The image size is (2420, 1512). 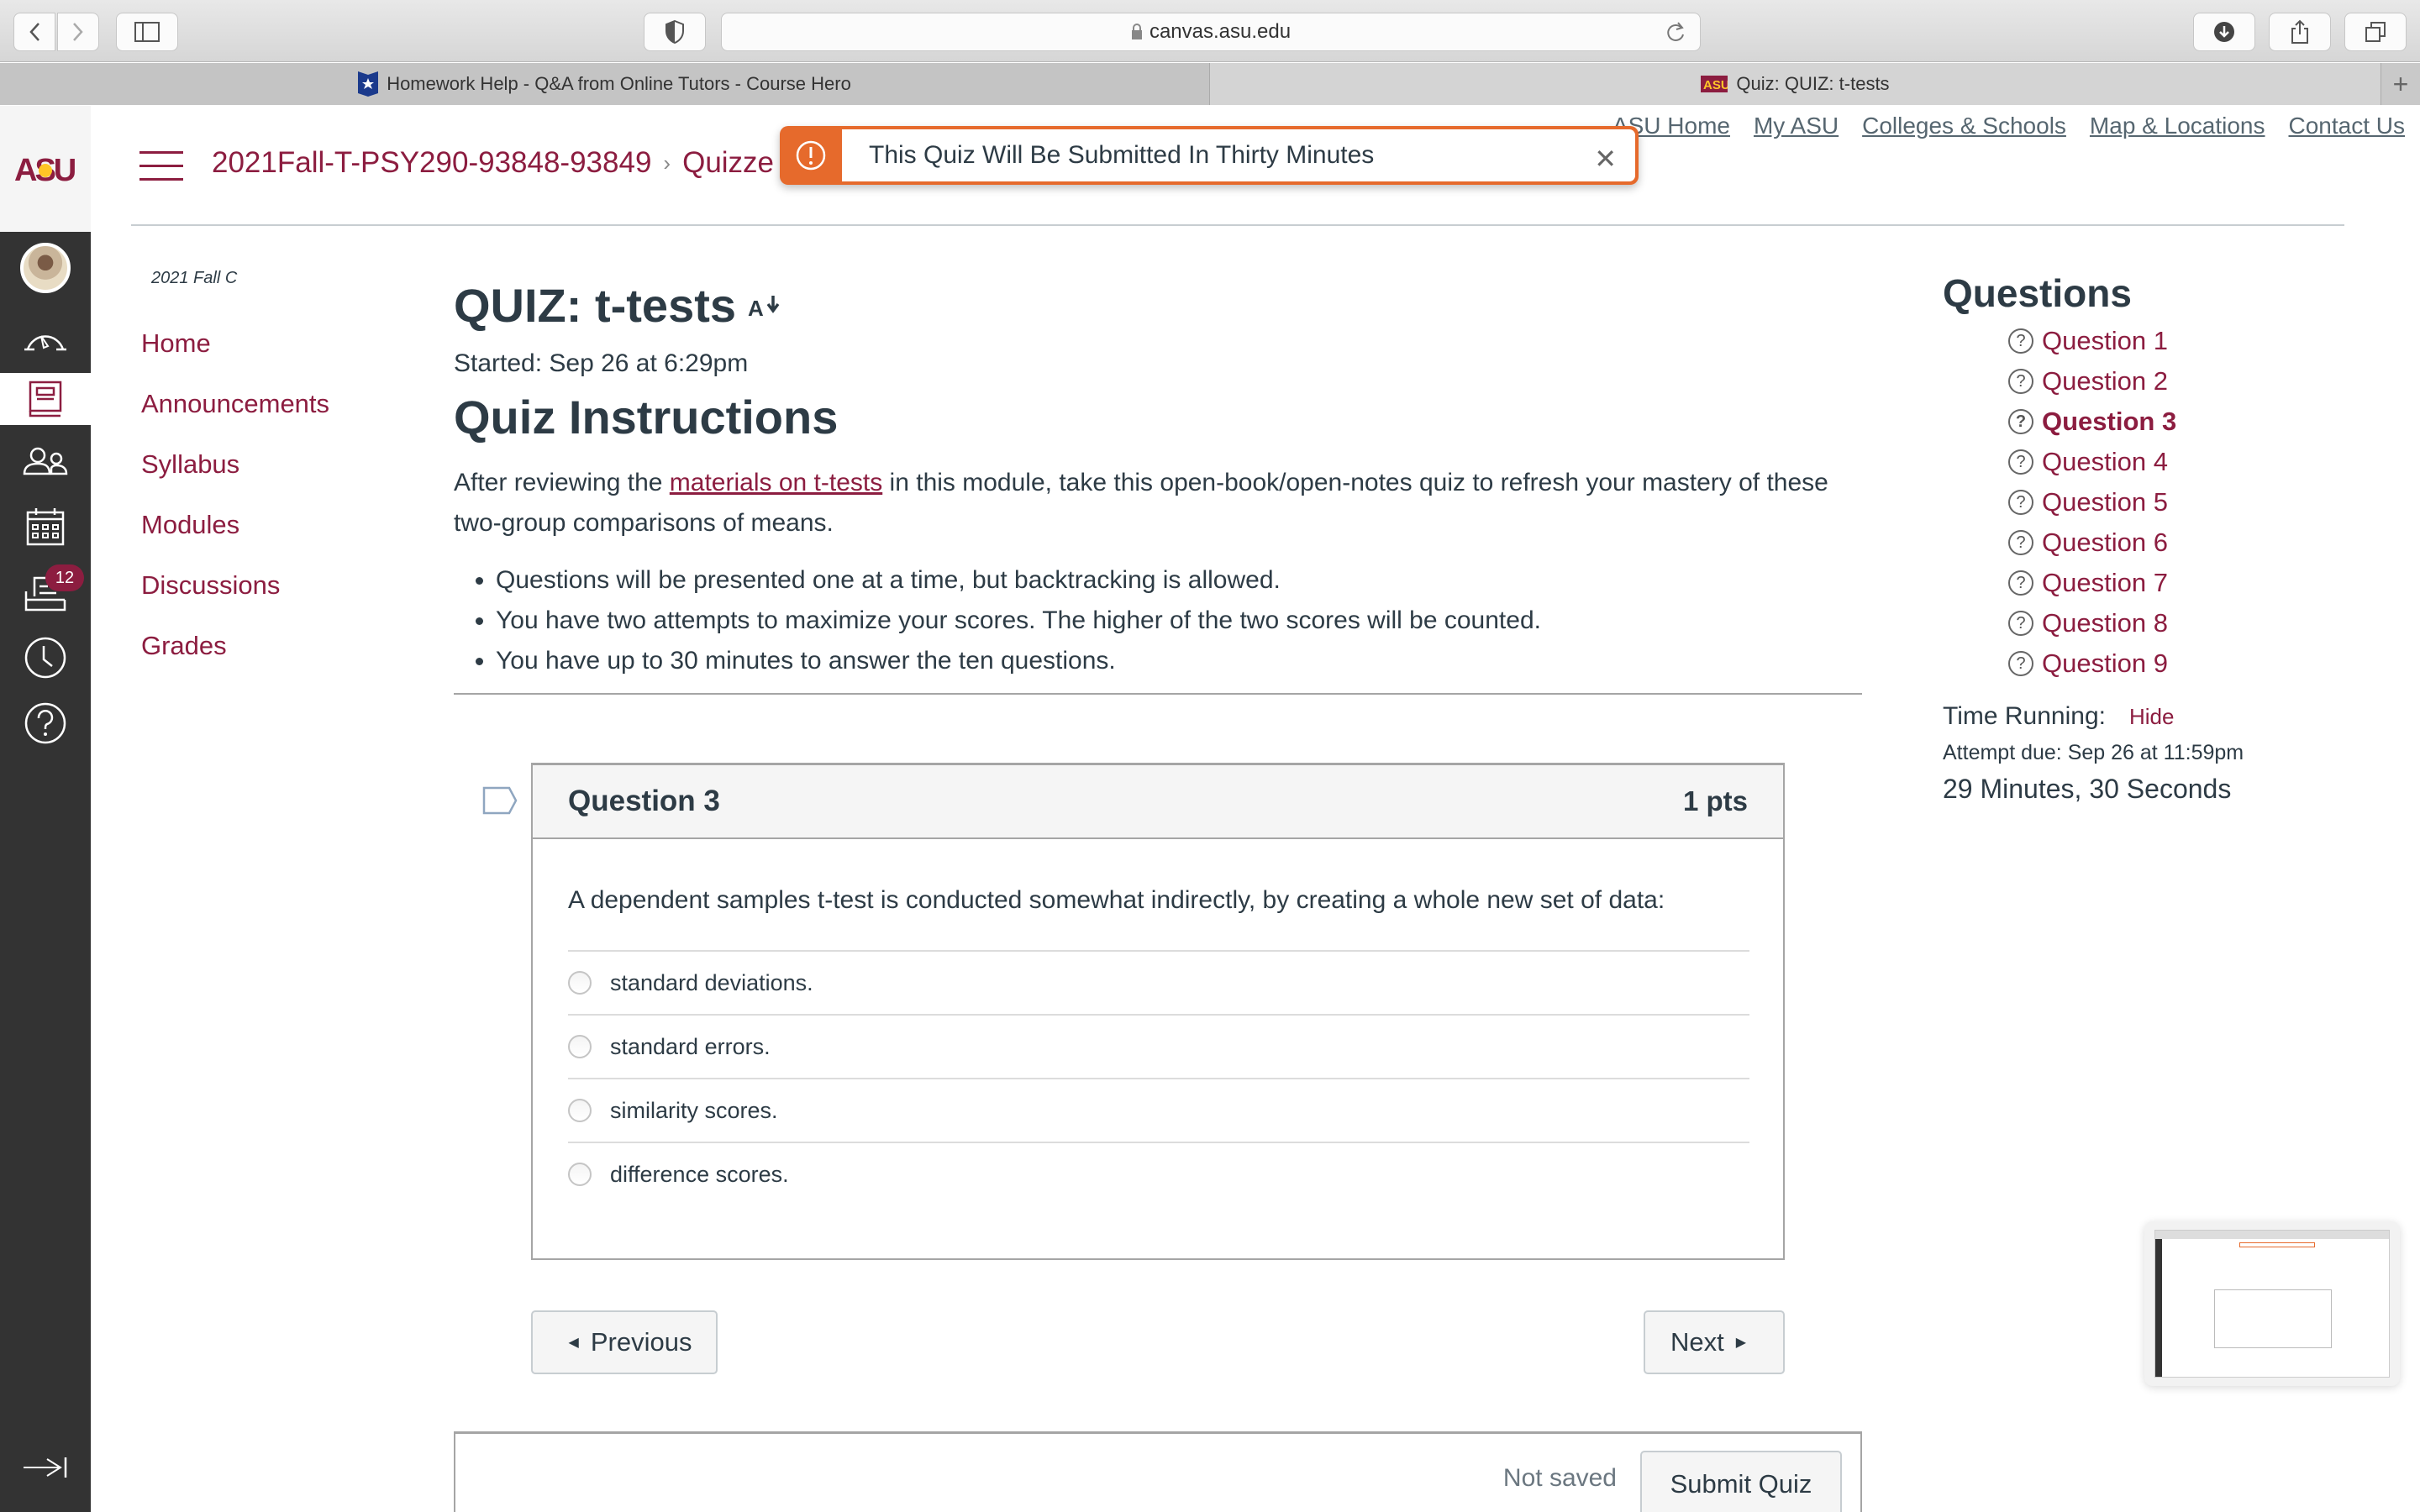 What do you see at coordinates (694, 1110) in the screenshot?
I see `answer-label: similarity scores.` at bounding box center [694, 1110].